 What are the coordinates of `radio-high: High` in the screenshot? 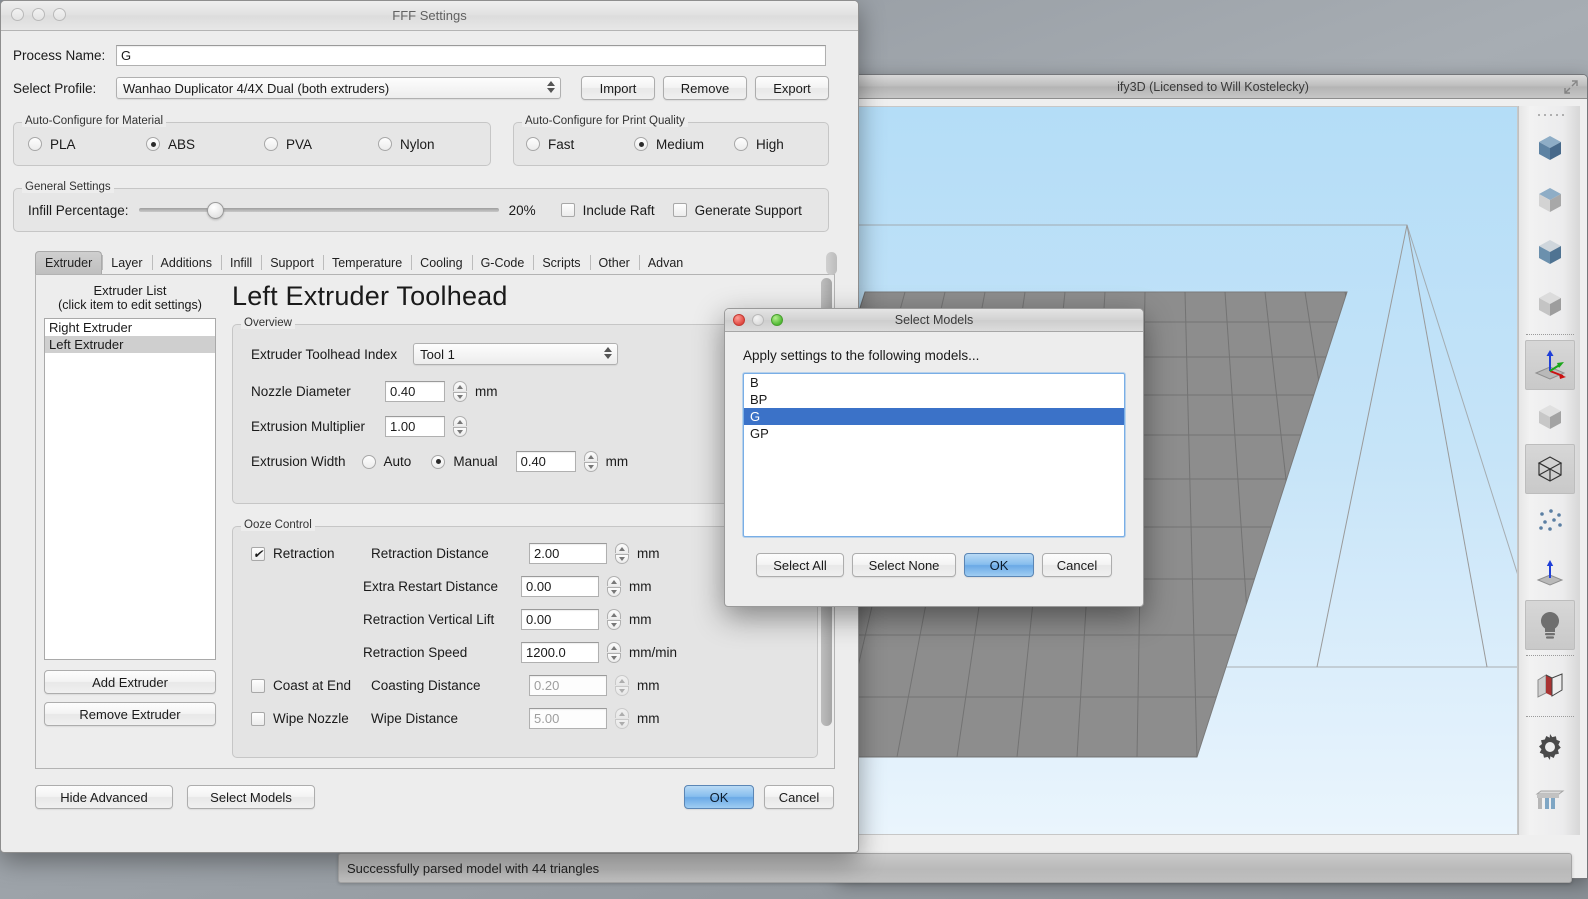 It's located at (759, 144).